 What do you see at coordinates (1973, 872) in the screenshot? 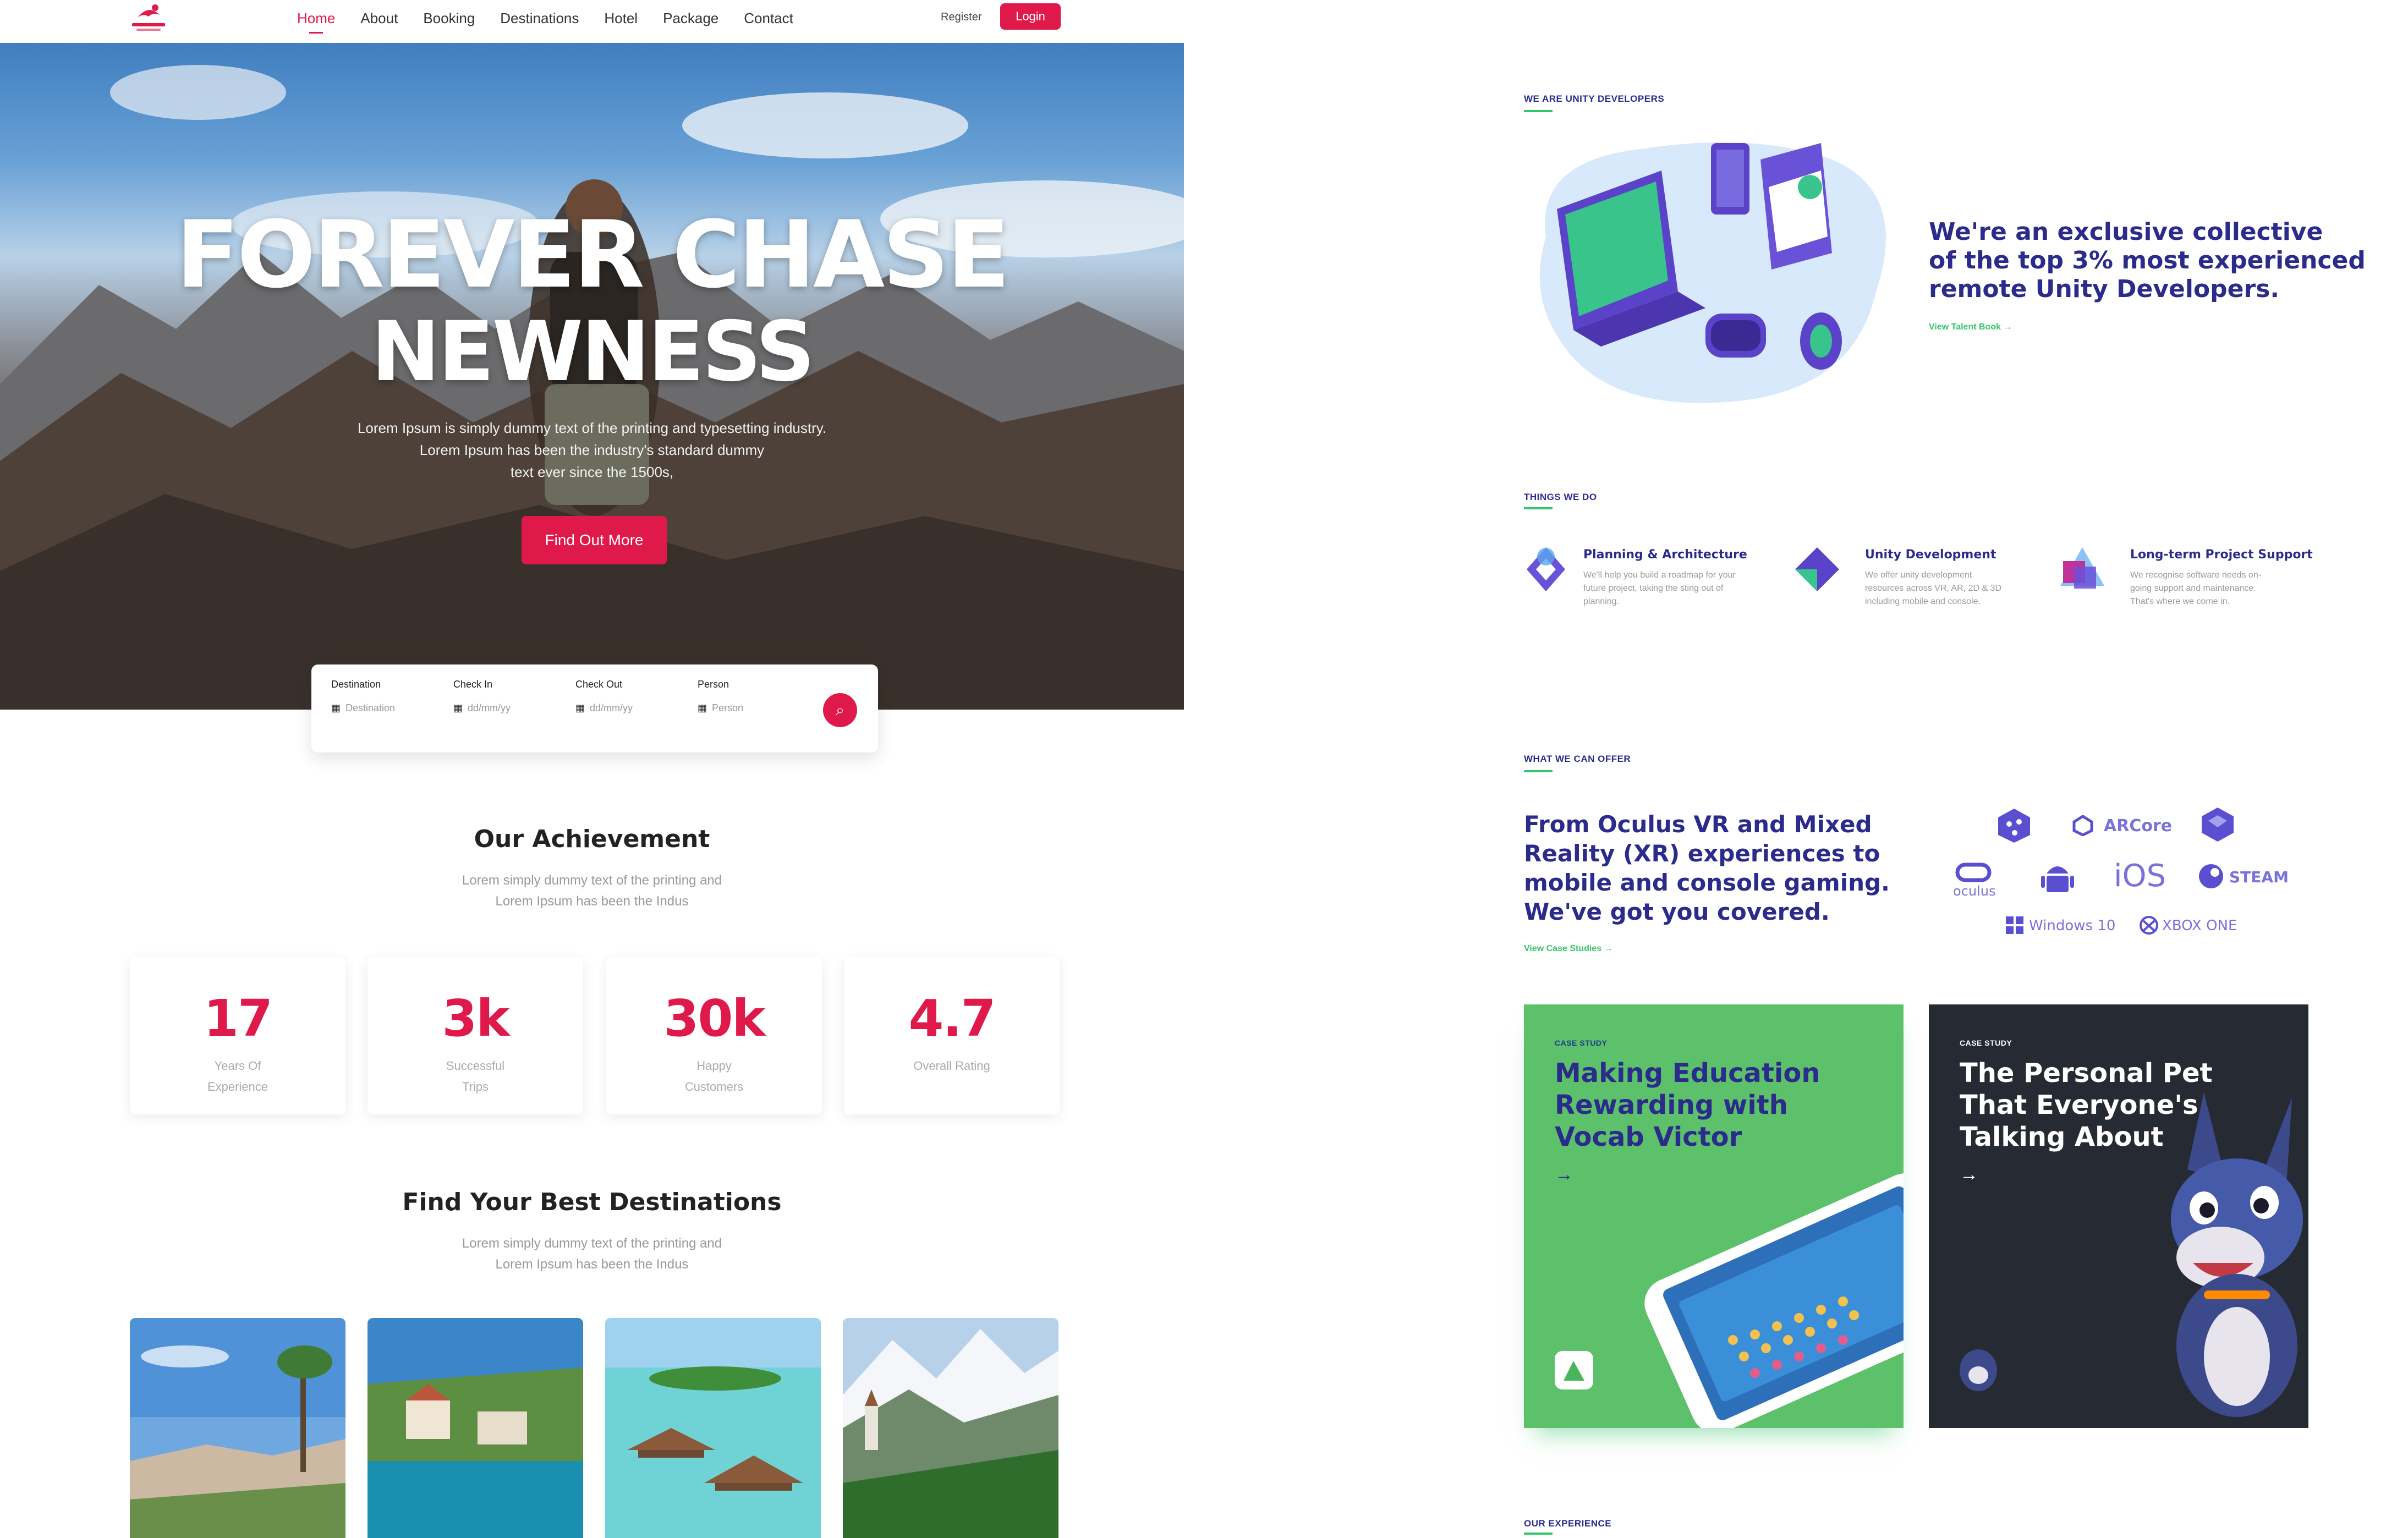
I see `oculus-icon` at bounding box center [1973, 872].